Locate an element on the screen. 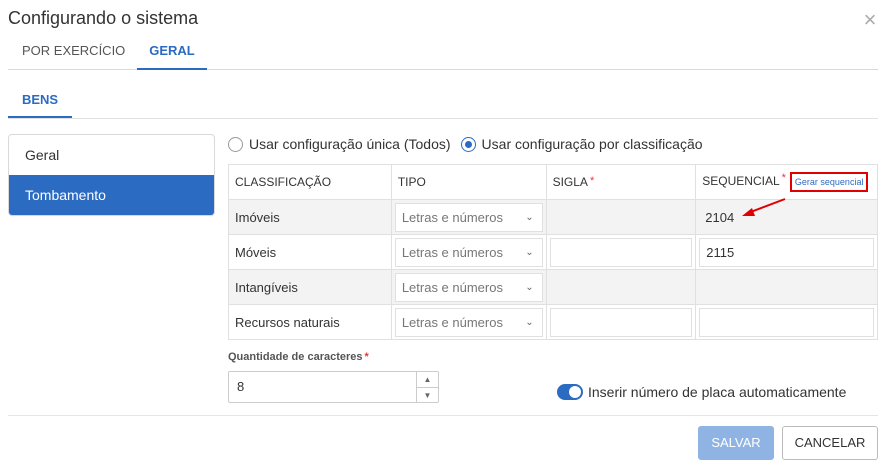 The width and height of the screenshot is (887, 465). sidebar: Geral Tombamento is located at coordinates (111, 175).